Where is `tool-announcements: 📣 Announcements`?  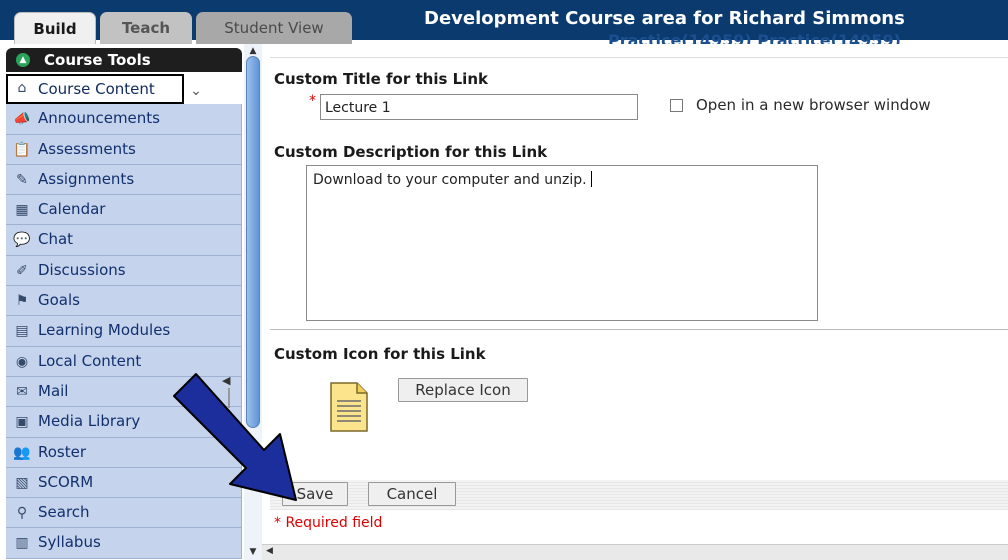
tool-announcements: 📣 Announcements is located at coordinates (124, 119).